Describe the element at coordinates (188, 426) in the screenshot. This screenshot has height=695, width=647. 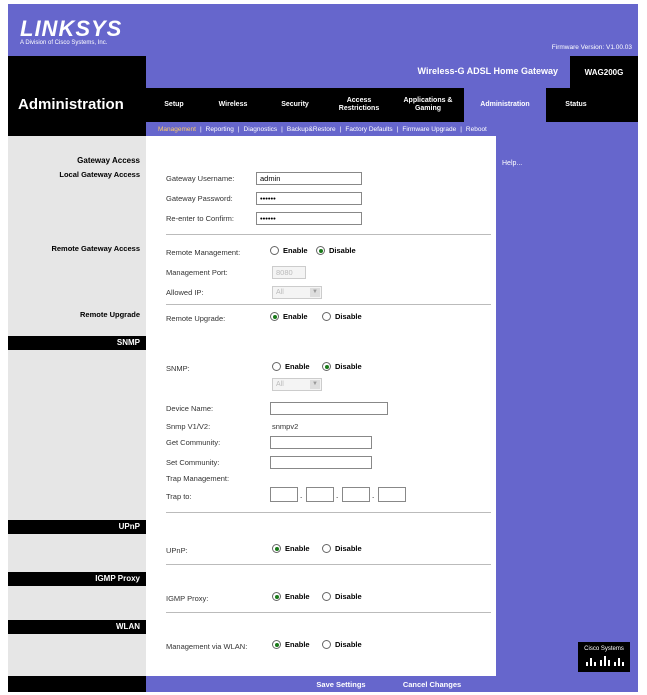
I see `snmp-version-label: Snmp V1/V2:` at that location.